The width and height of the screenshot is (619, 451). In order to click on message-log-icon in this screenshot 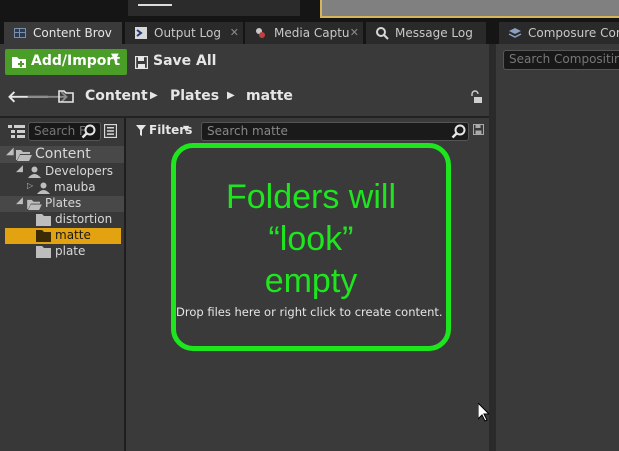, I will do `click(382, 33)`.